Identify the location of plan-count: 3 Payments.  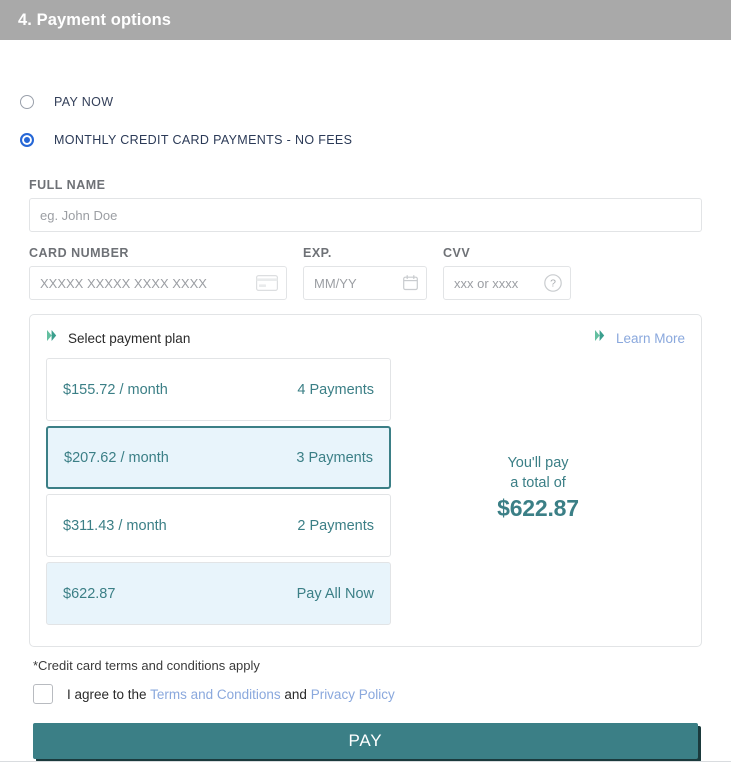
(334, 457).